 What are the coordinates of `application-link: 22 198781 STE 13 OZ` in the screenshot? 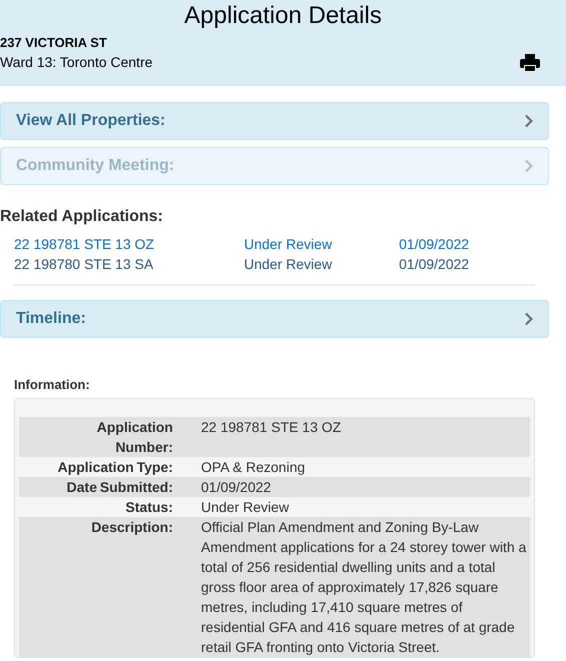 It's located at (84, 244).